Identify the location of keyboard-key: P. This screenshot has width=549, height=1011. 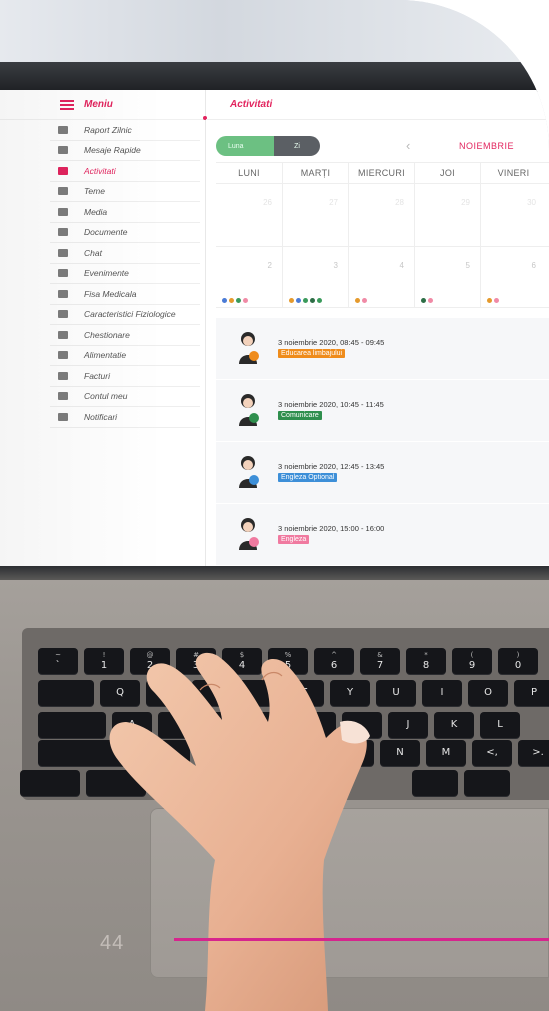
(531, 693).